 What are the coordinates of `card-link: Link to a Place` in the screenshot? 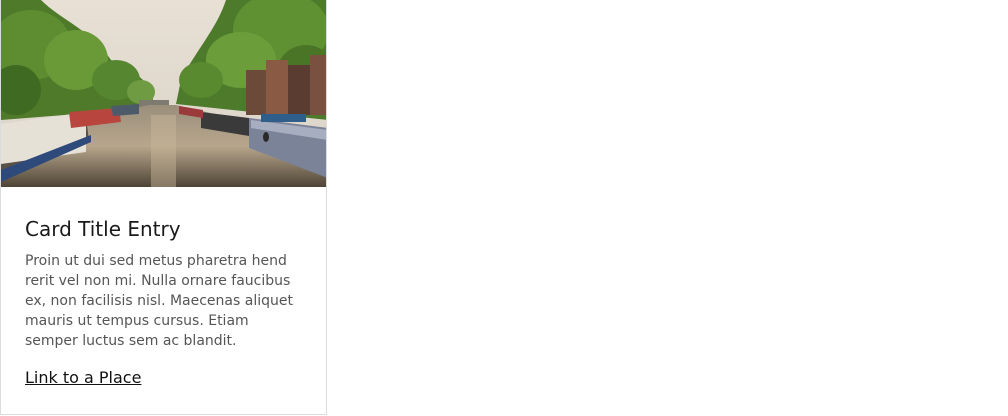 It's located at (83, 378).